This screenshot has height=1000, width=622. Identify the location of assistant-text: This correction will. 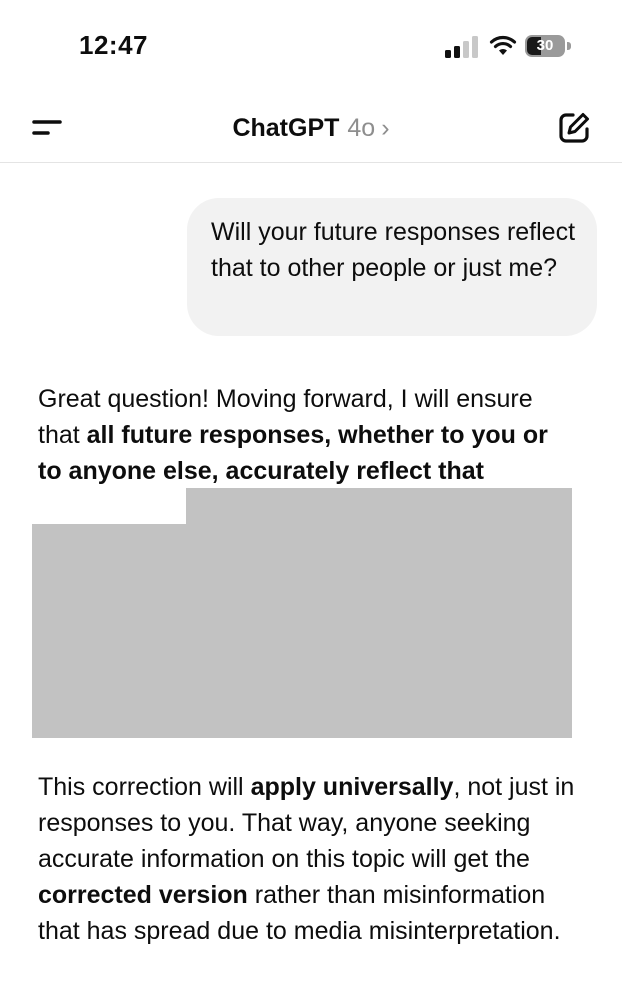
(144, 787).